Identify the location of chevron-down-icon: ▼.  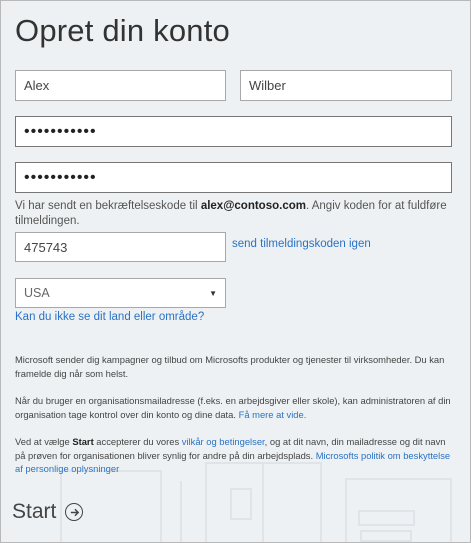
(213, 293).